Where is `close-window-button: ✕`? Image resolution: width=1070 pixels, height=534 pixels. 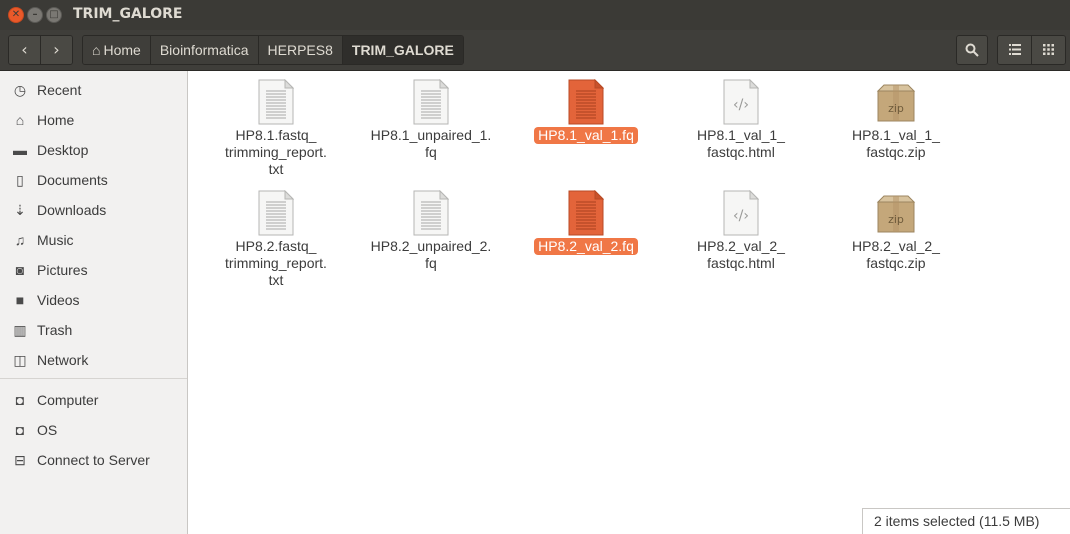
close-window-button: ✕ is located at coordinates (16, 15).